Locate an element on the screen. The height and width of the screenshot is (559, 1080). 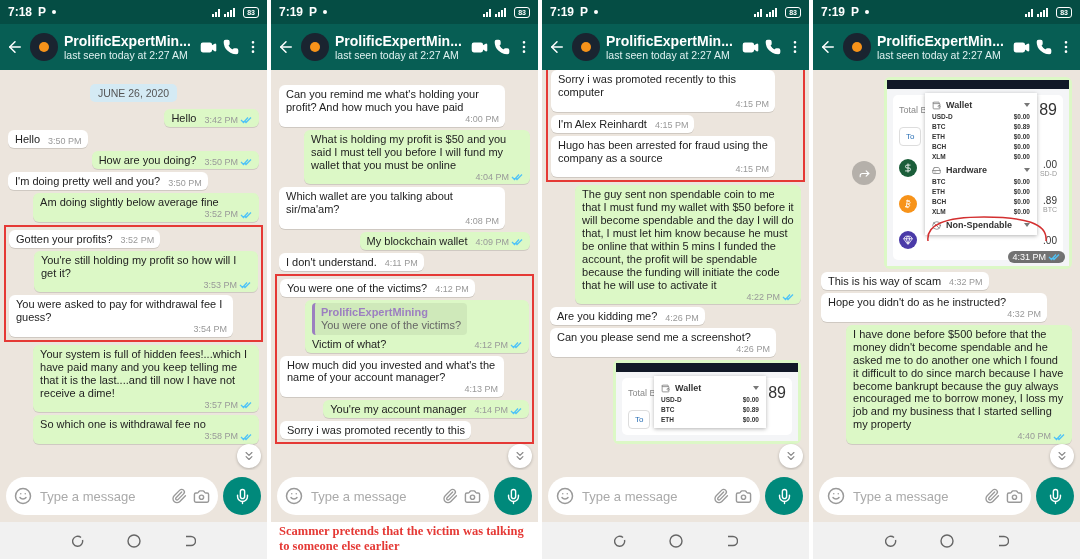
message-time: 4:14 PM is located at coordinates (498, 411).